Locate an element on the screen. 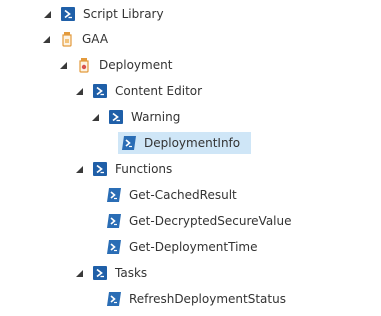 The width and height of the screenshot is (381, 316). tree-node-refreshdeploymentstatus: RefreshDeploymentStatus is located at coordinates (198, 299).